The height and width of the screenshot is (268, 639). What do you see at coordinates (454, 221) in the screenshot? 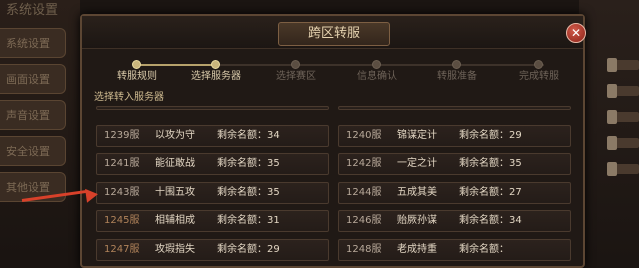
I see `server-cell: 1246服 贻厥孙谋 剩余名额：34` at bounding box center [454, 221].